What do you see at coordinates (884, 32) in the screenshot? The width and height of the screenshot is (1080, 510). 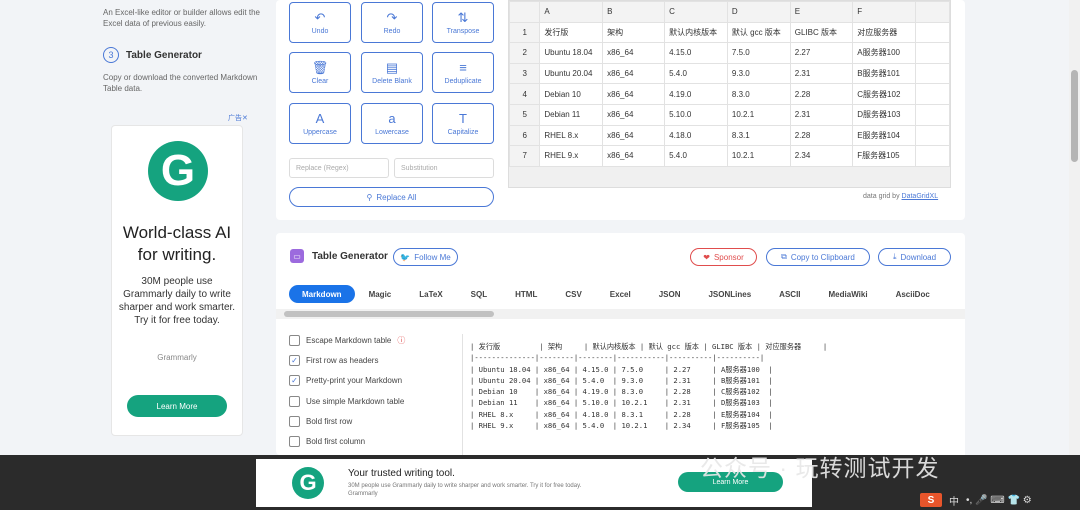 I see `grid-cell: 对应服务器` at bounding box center [884, 32].